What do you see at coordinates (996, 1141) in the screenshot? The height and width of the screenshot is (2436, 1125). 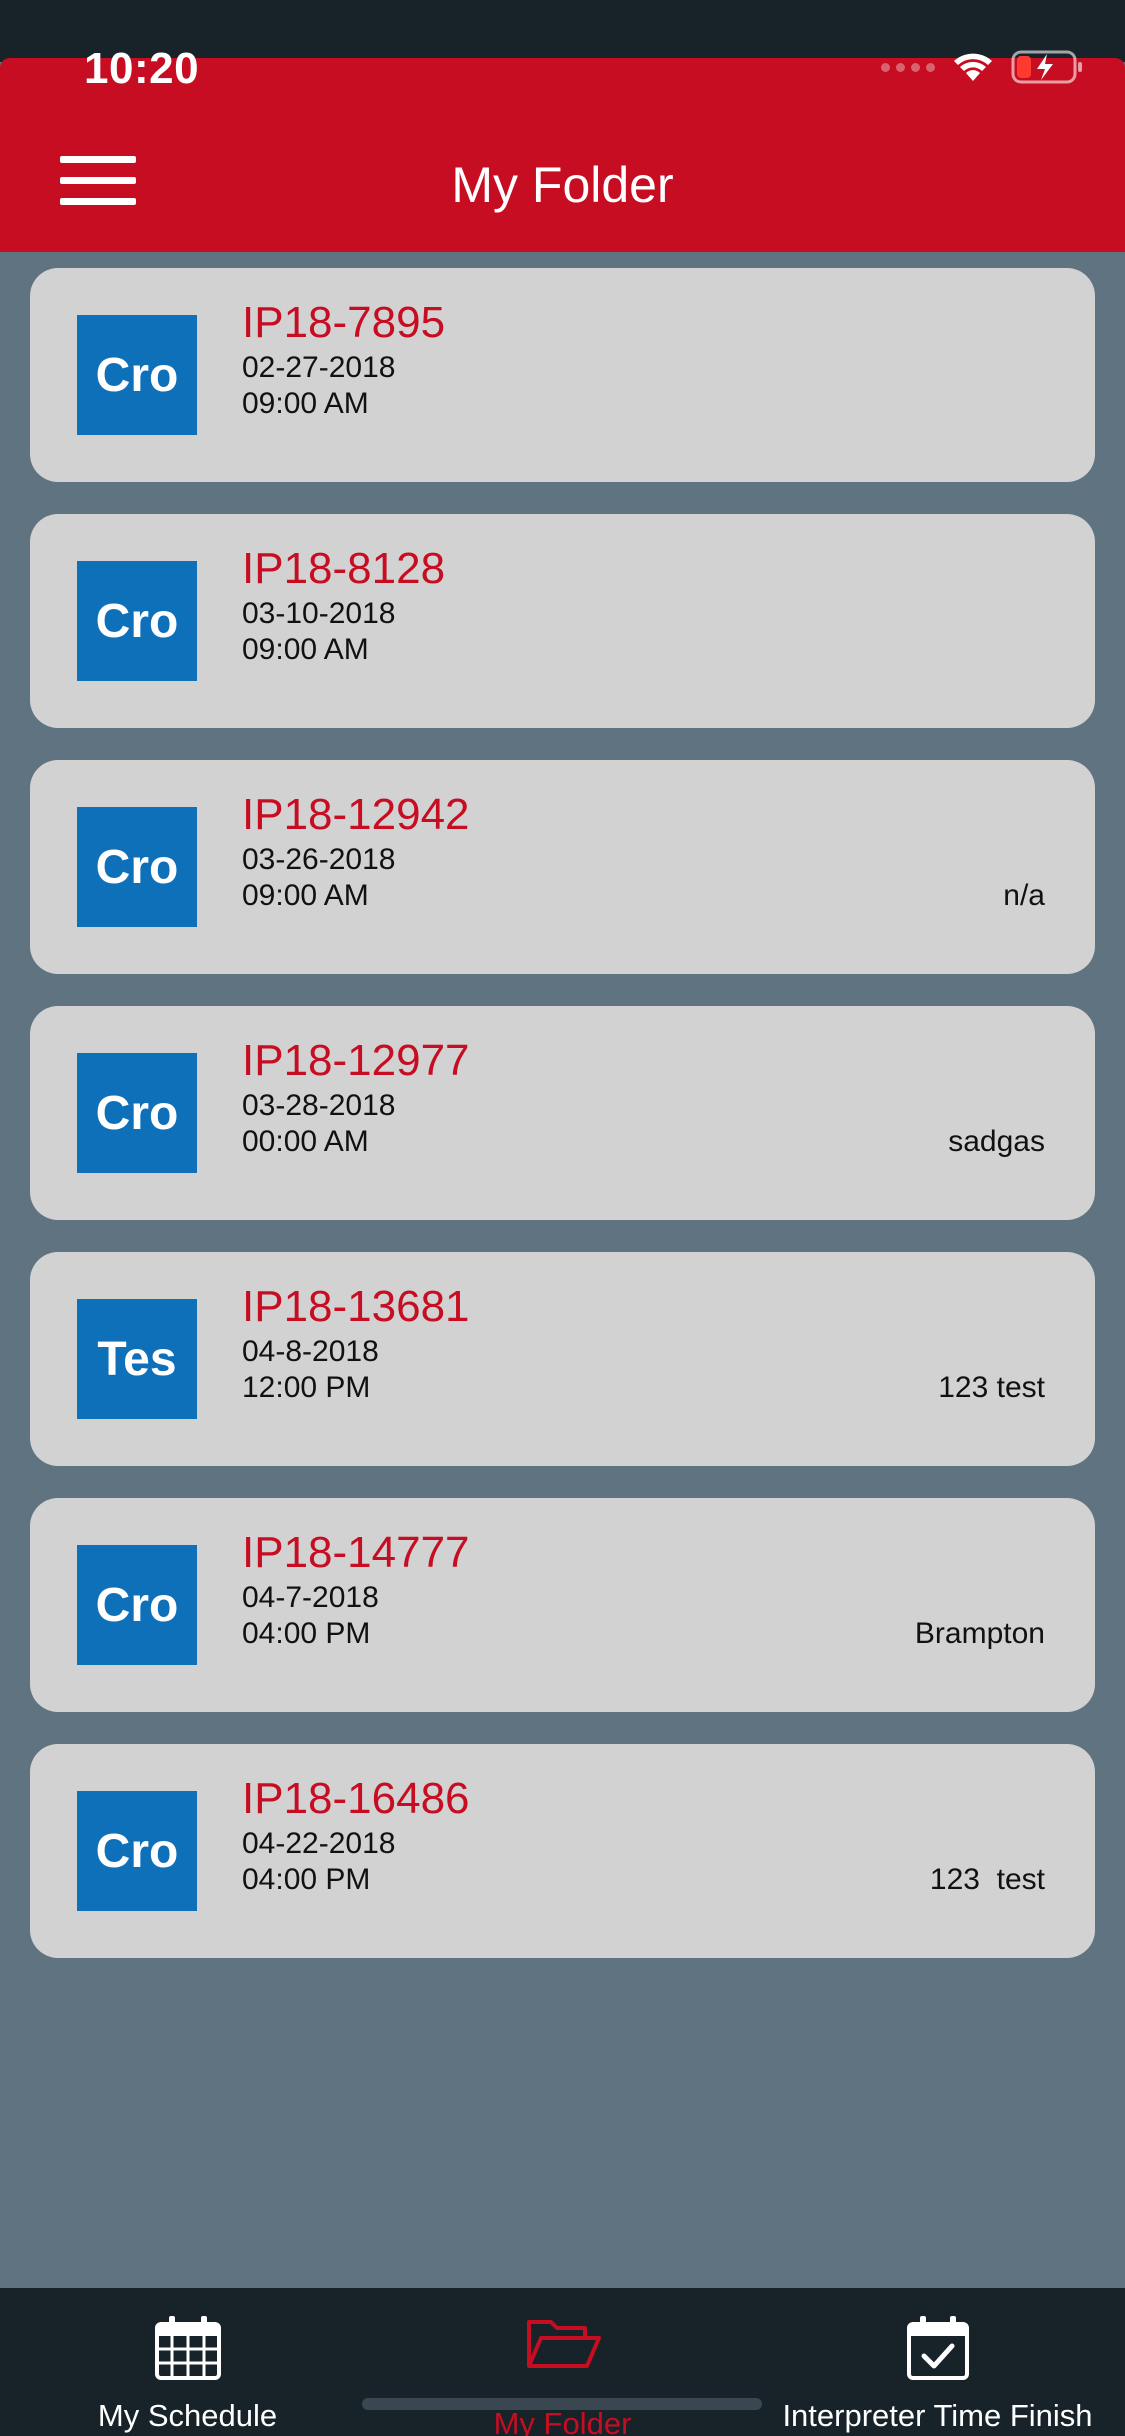 I see `job-note: sadgas` at bounding box center [996, 1141].